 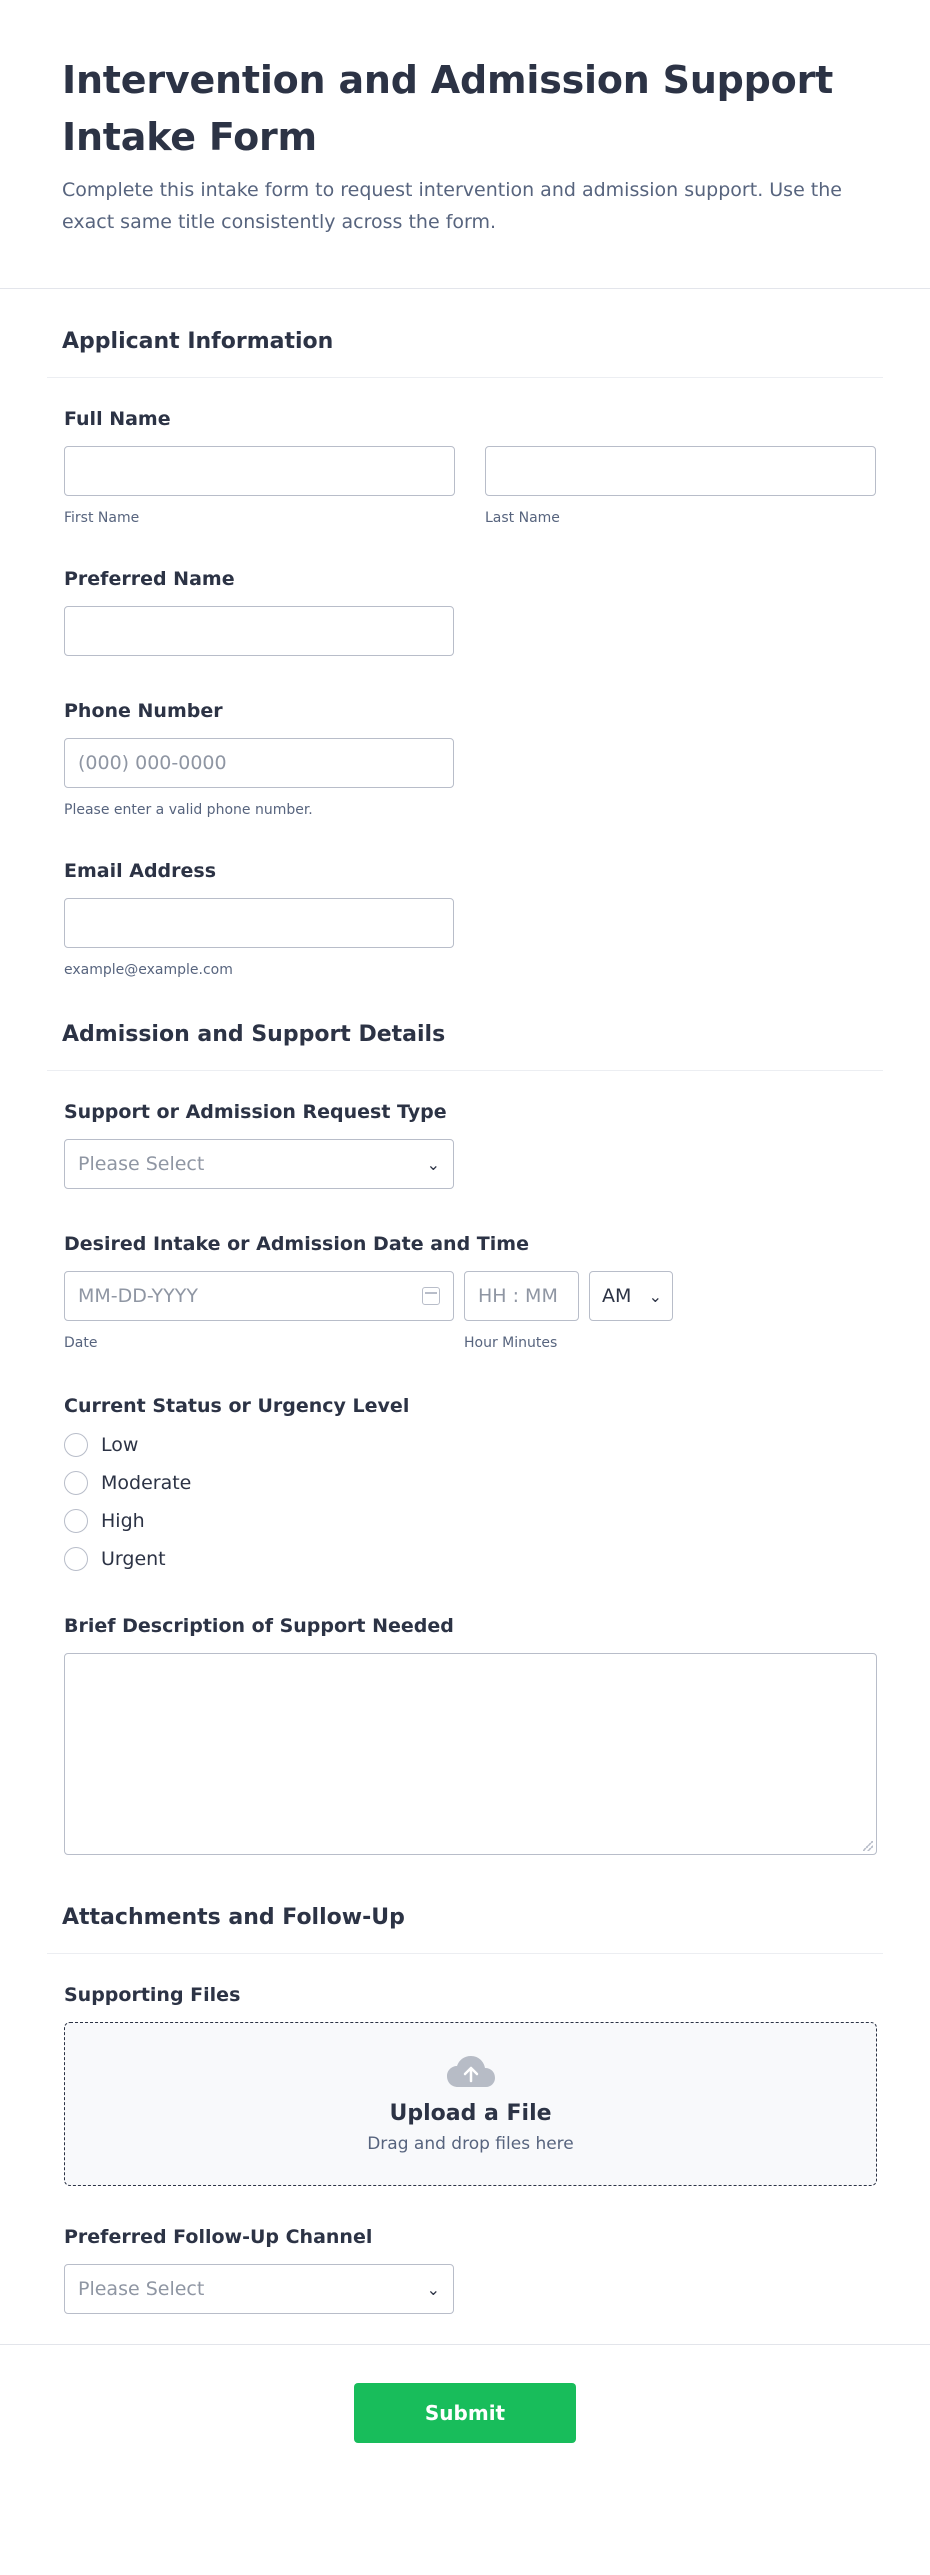 I want to click on radio-label: Urgent, so click(x=133, y=1559).